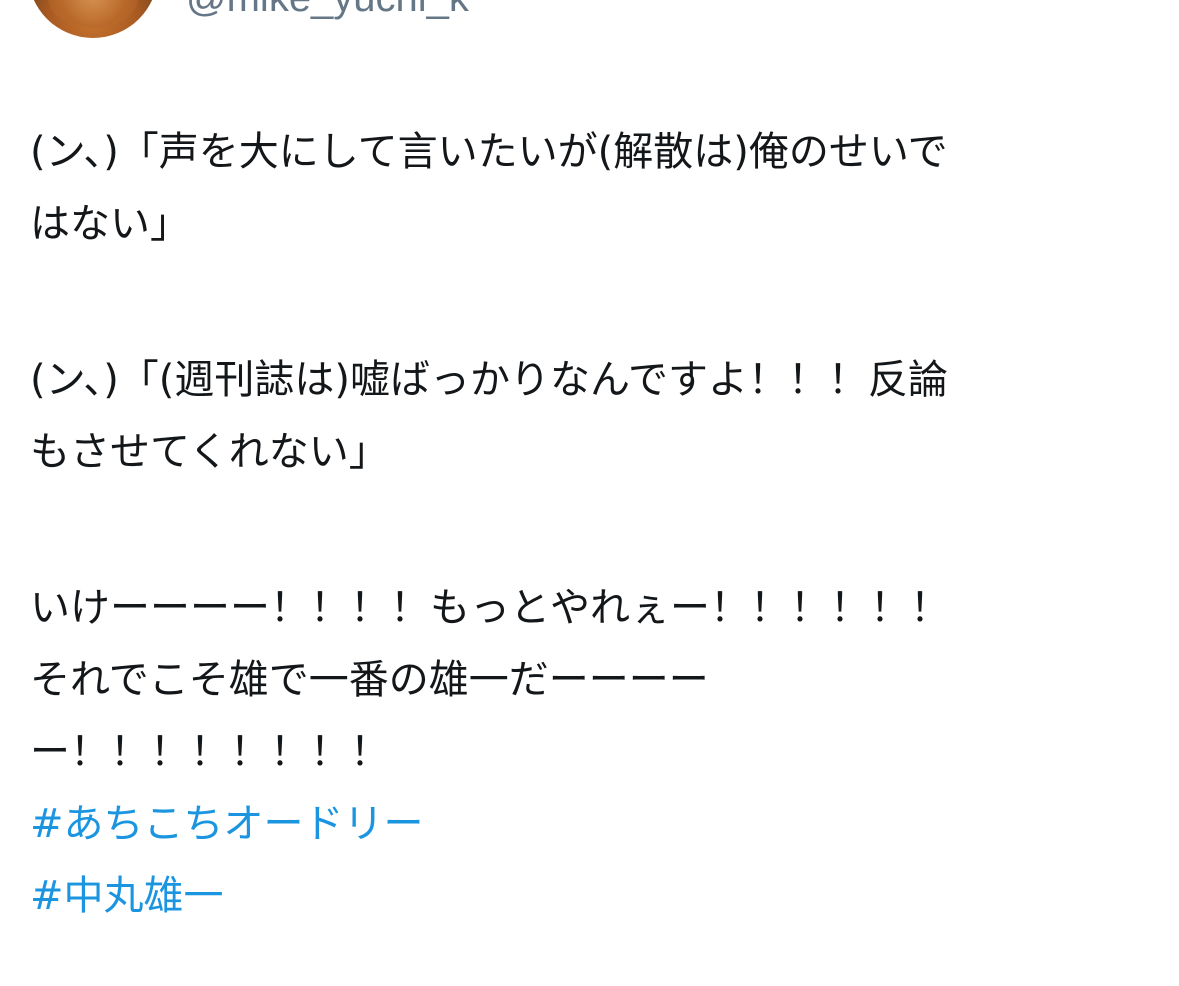 The height and width of the screenshot is (986, 1179). Describe the element at coordinates (327, 9) in the screenshot. I see `user-handle: @mike_yuchi_k` at that location.